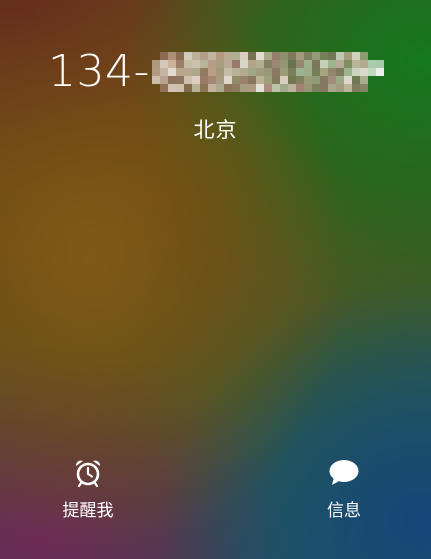  I want to click on remind-me-button: 提醒我, so click(88, 488).